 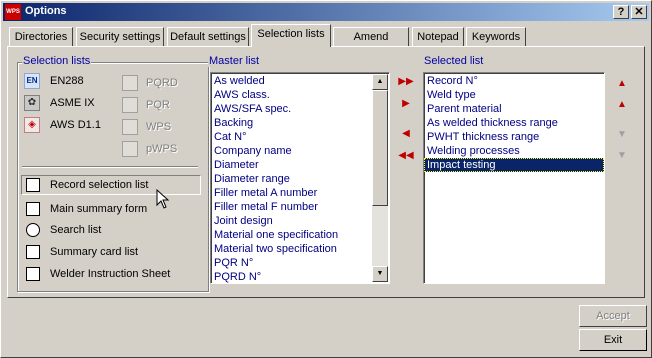 I want to click on move-top-icon: ▲, so click(x=622, y=84).